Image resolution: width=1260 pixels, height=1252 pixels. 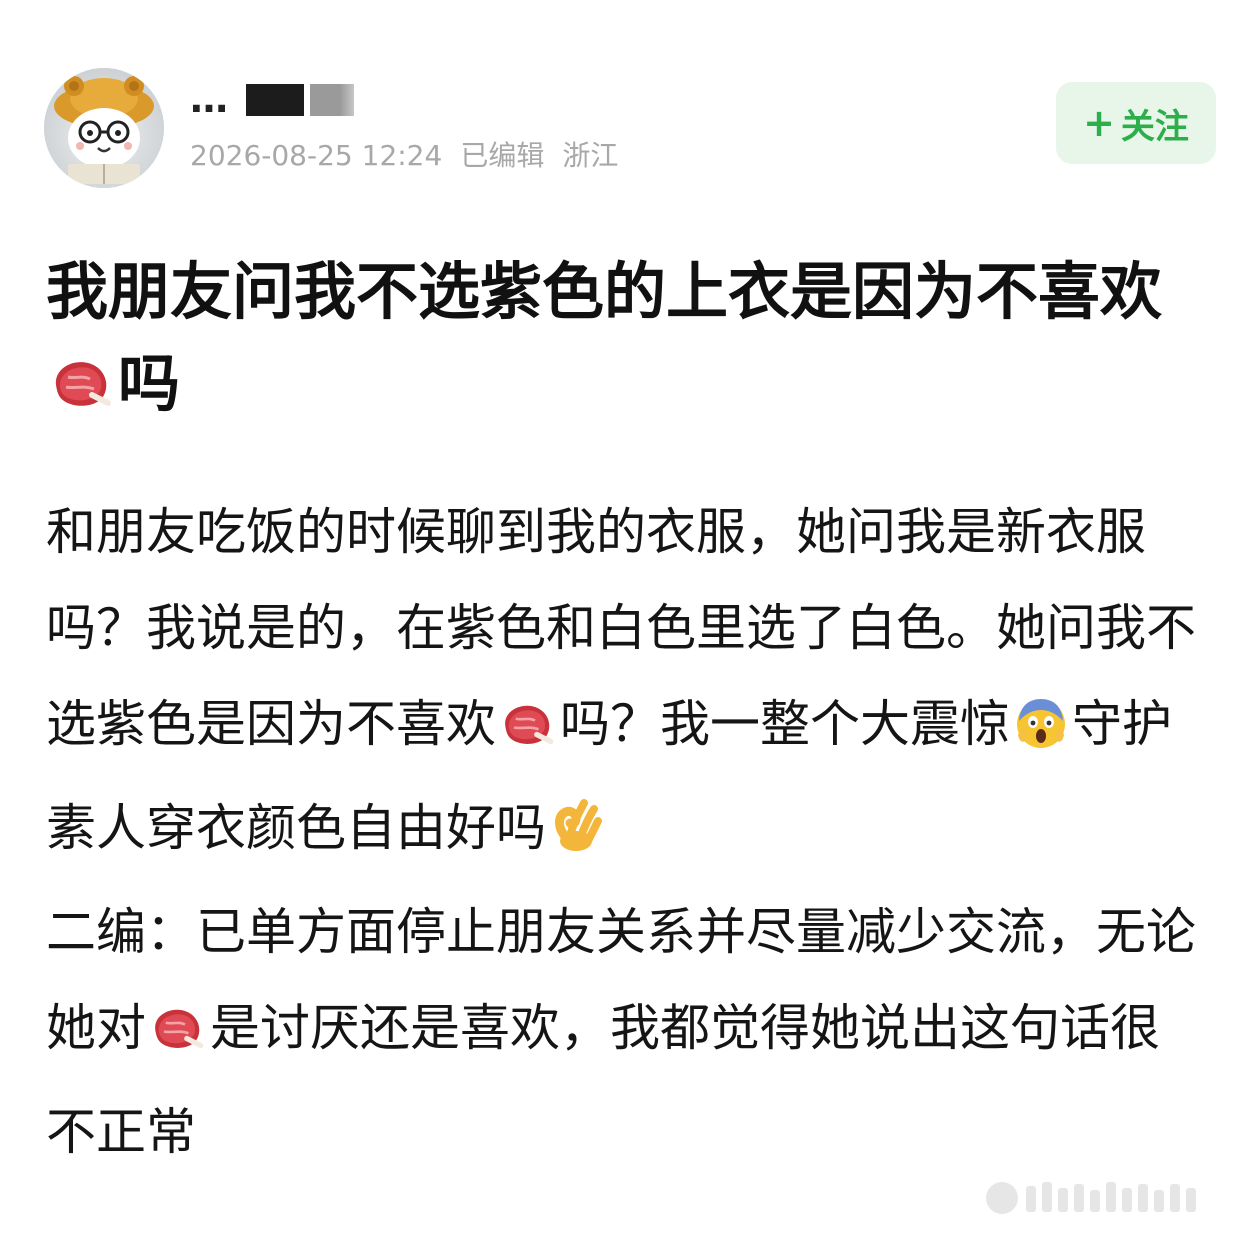 I want to click on title-text: 我朋友问我不选紫色的上衣是因为不喜欢, so click(x=604, y=291).